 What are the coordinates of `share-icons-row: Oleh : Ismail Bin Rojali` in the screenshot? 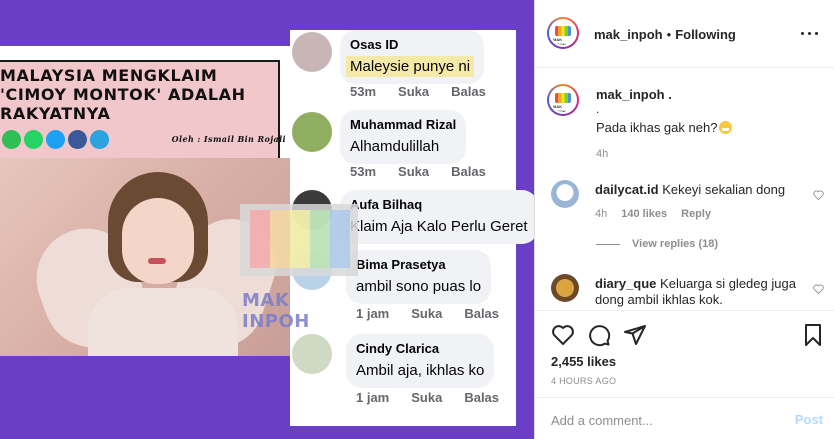 It's located at (145, 141).